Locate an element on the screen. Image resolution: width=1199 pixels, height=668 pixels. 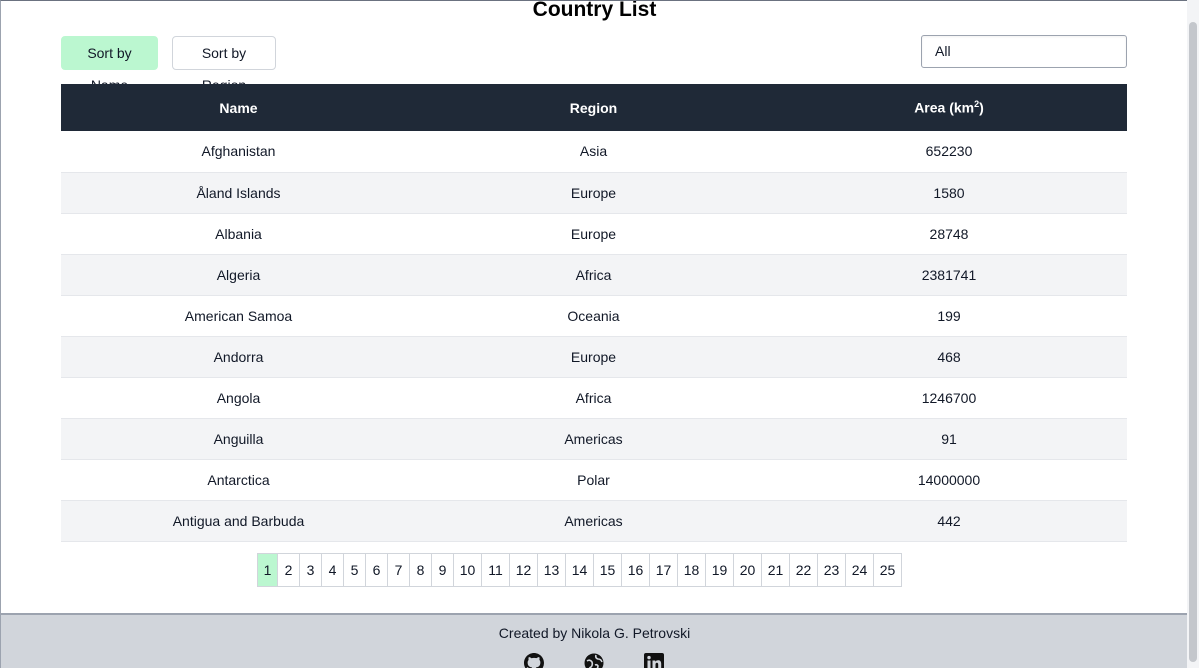
cell-area: 91 is located at coordinates (949, 438).